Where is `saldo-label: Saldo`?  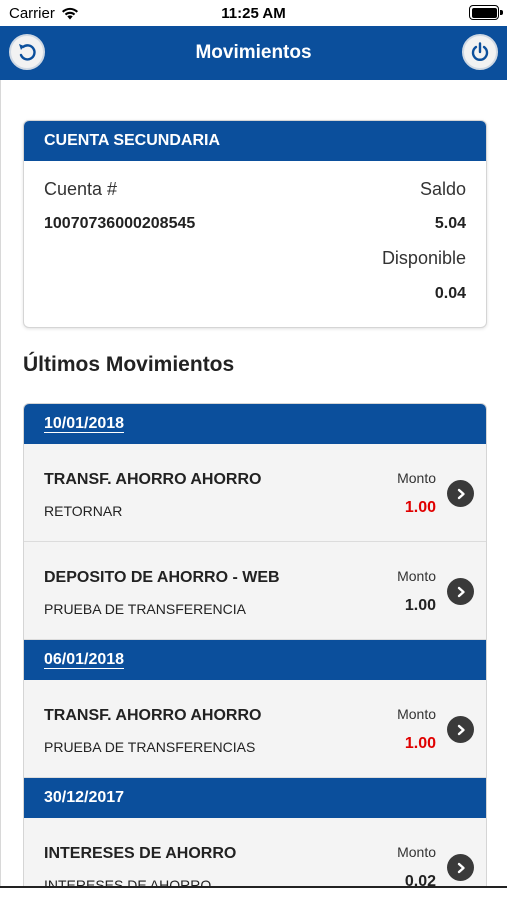
saldo-label: Saldo is located at coordinates (442, 189).